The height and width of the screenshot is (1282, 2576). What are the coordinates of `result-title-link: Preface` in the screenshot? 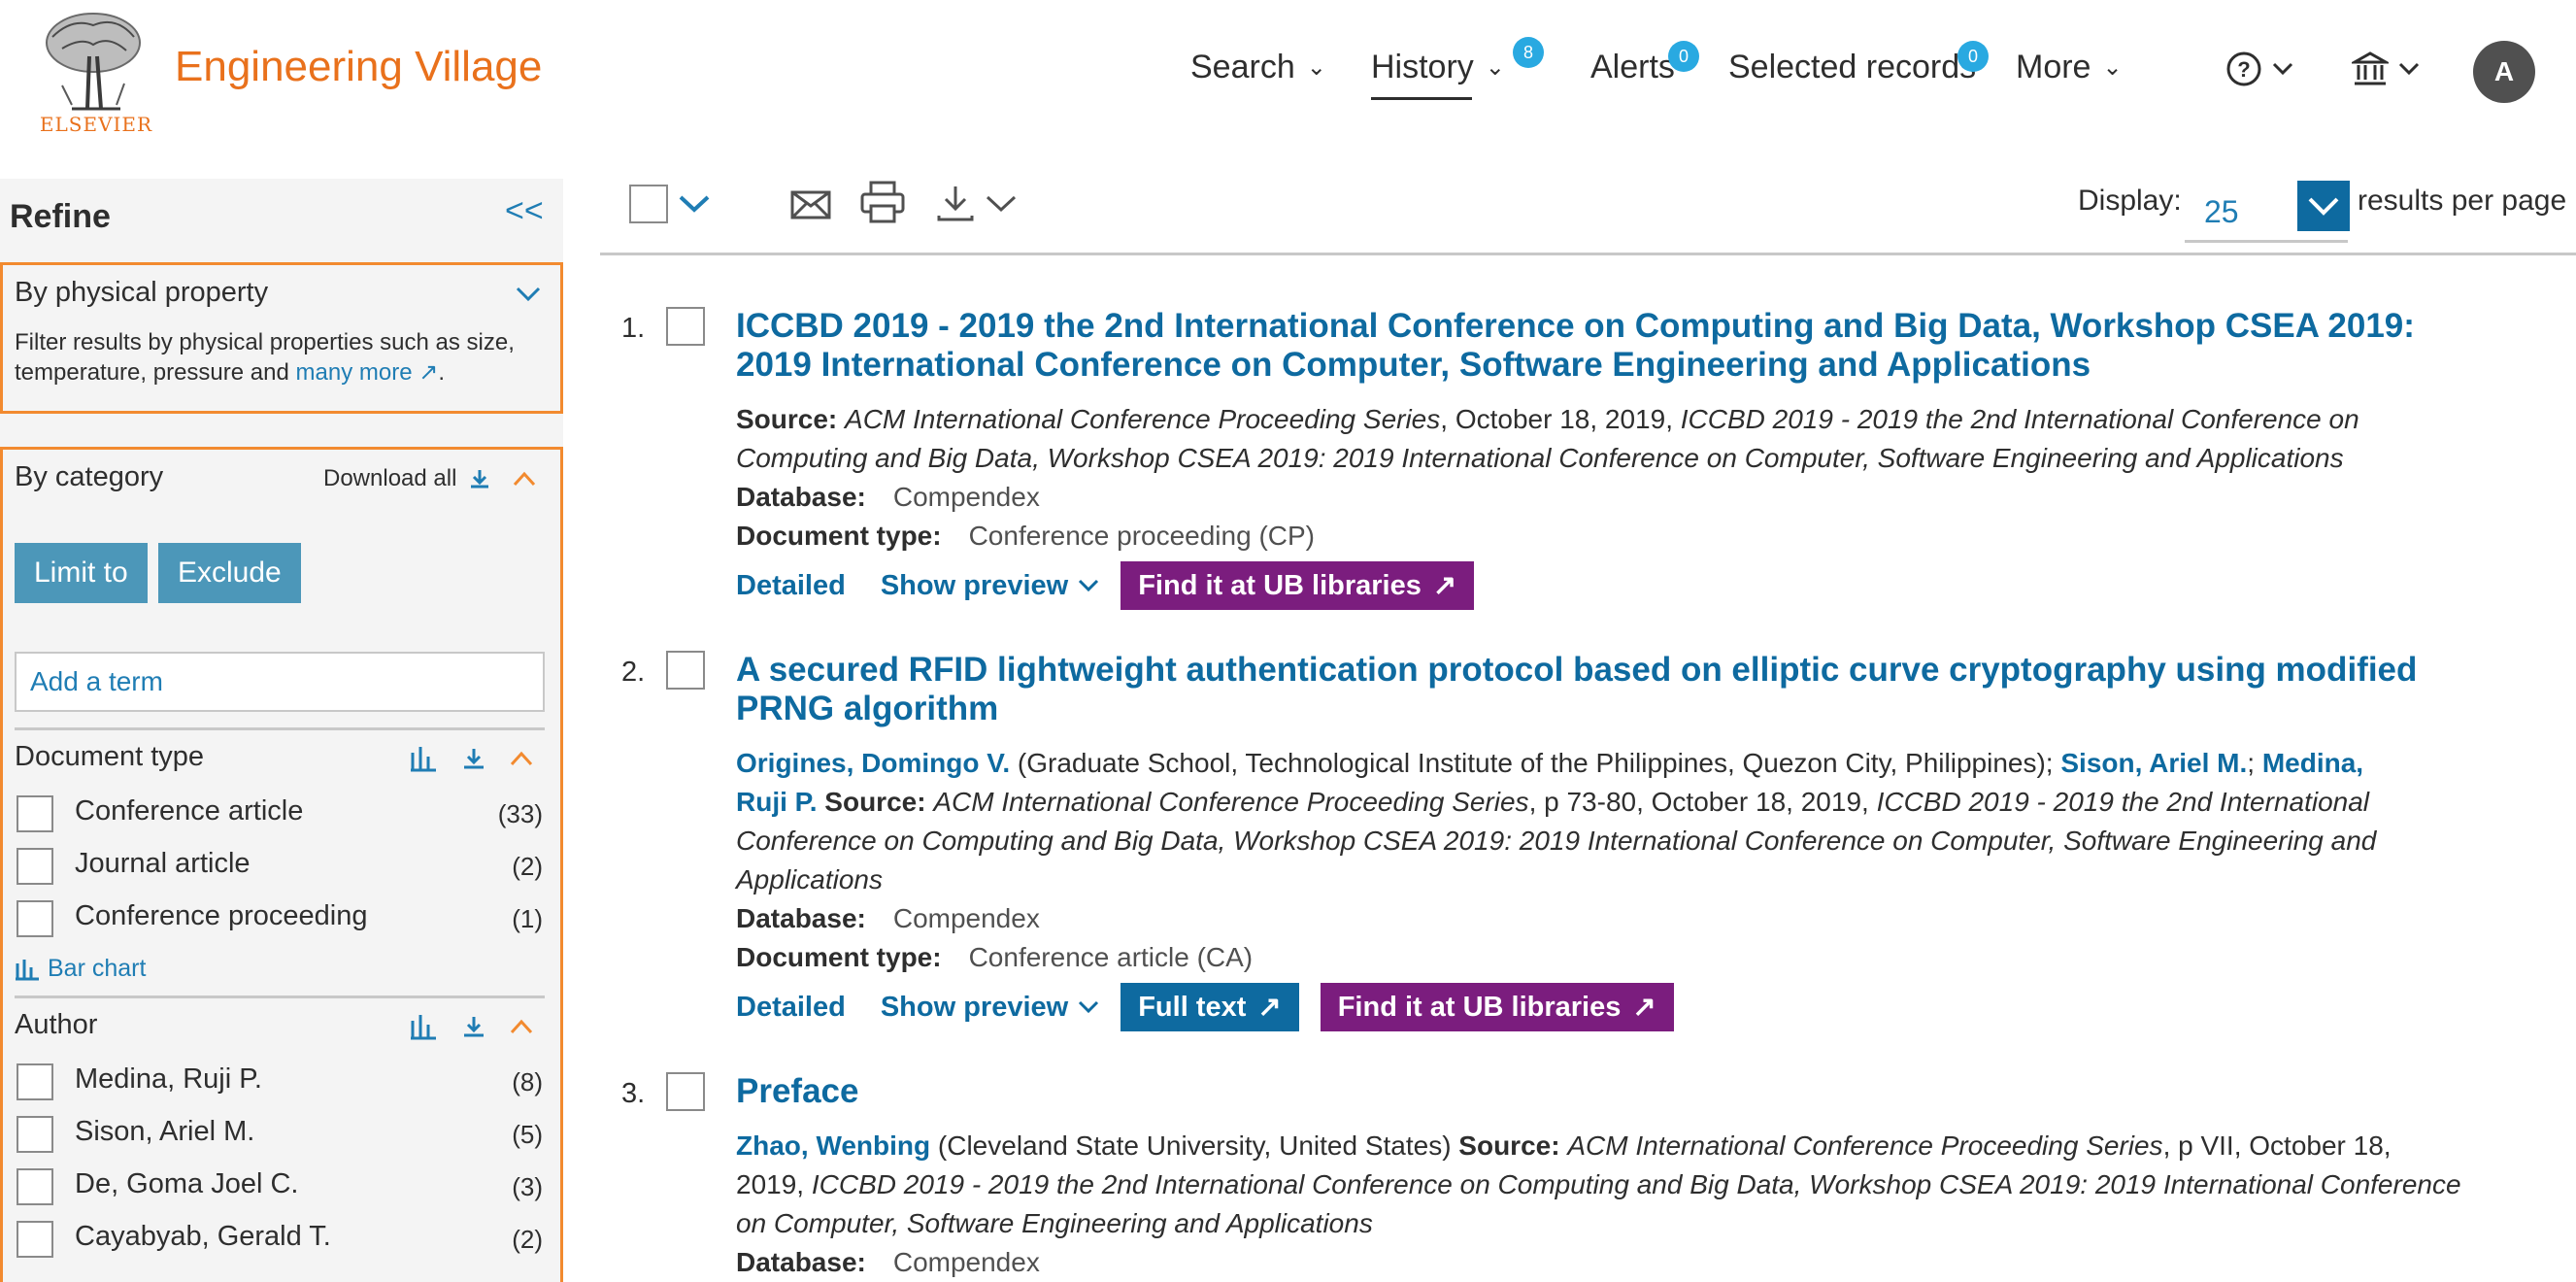 It's located at (1656, 1091).